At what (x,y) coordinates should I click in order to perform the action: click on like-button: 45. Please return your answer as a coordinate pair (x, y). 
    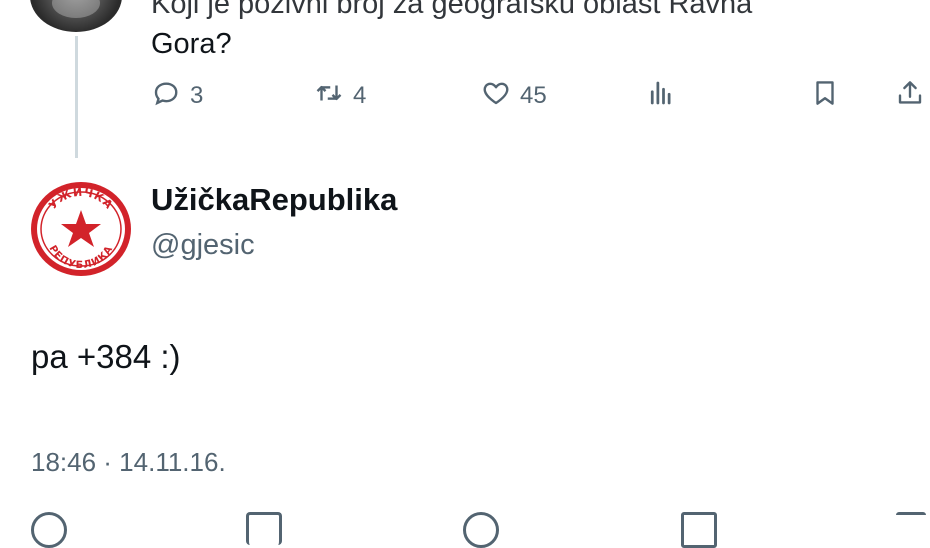
    Looking at the image, I should click on (514, 95).